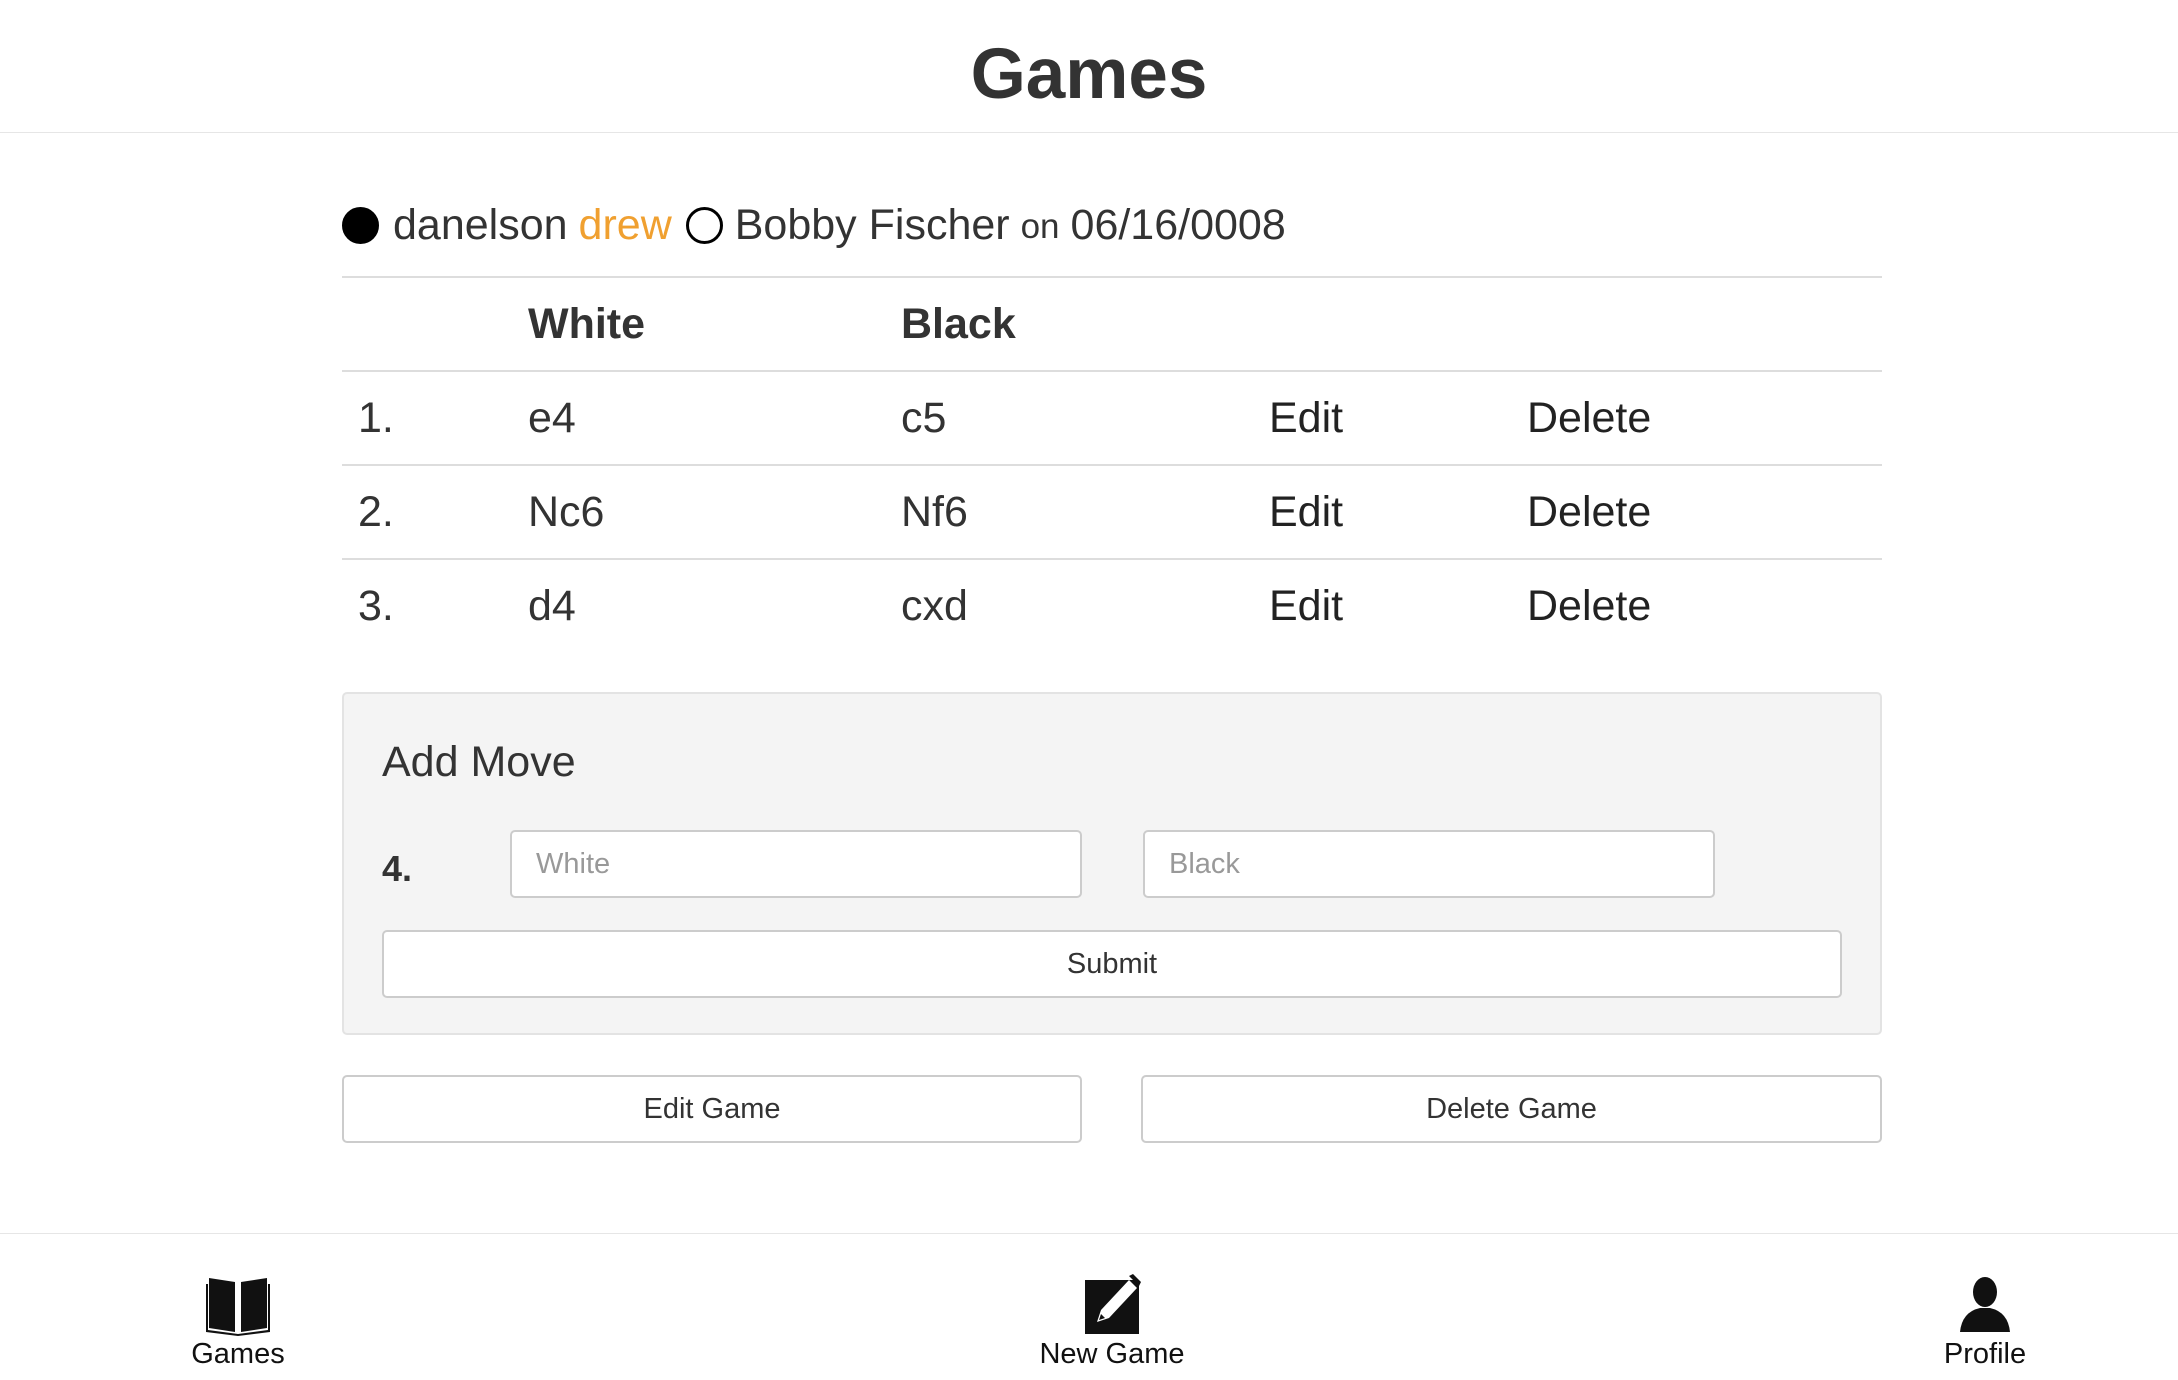 The width and height of the screenshot is (2178, 1380). What do you see at coordinates (1089, 74) in the screenshot?
I see `page-title: Games` at bounding box center [1089, 74].